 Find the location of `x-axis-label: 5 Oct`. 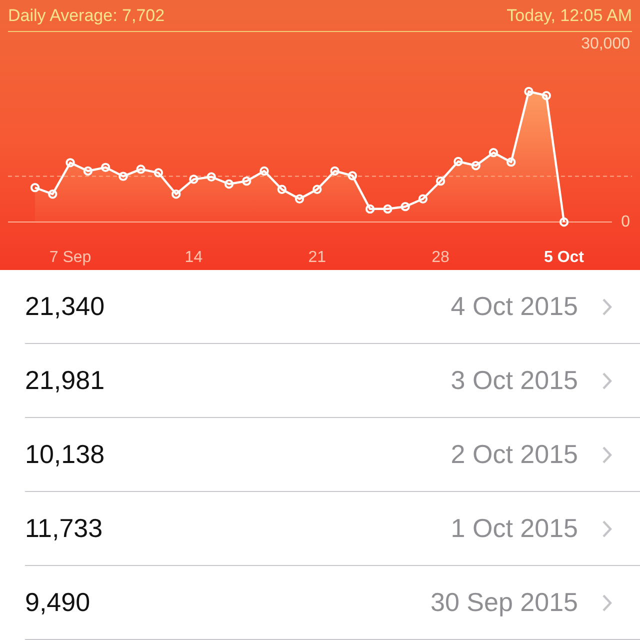

x-axis-label: 5 Oct is located at coordinates (564, 257).